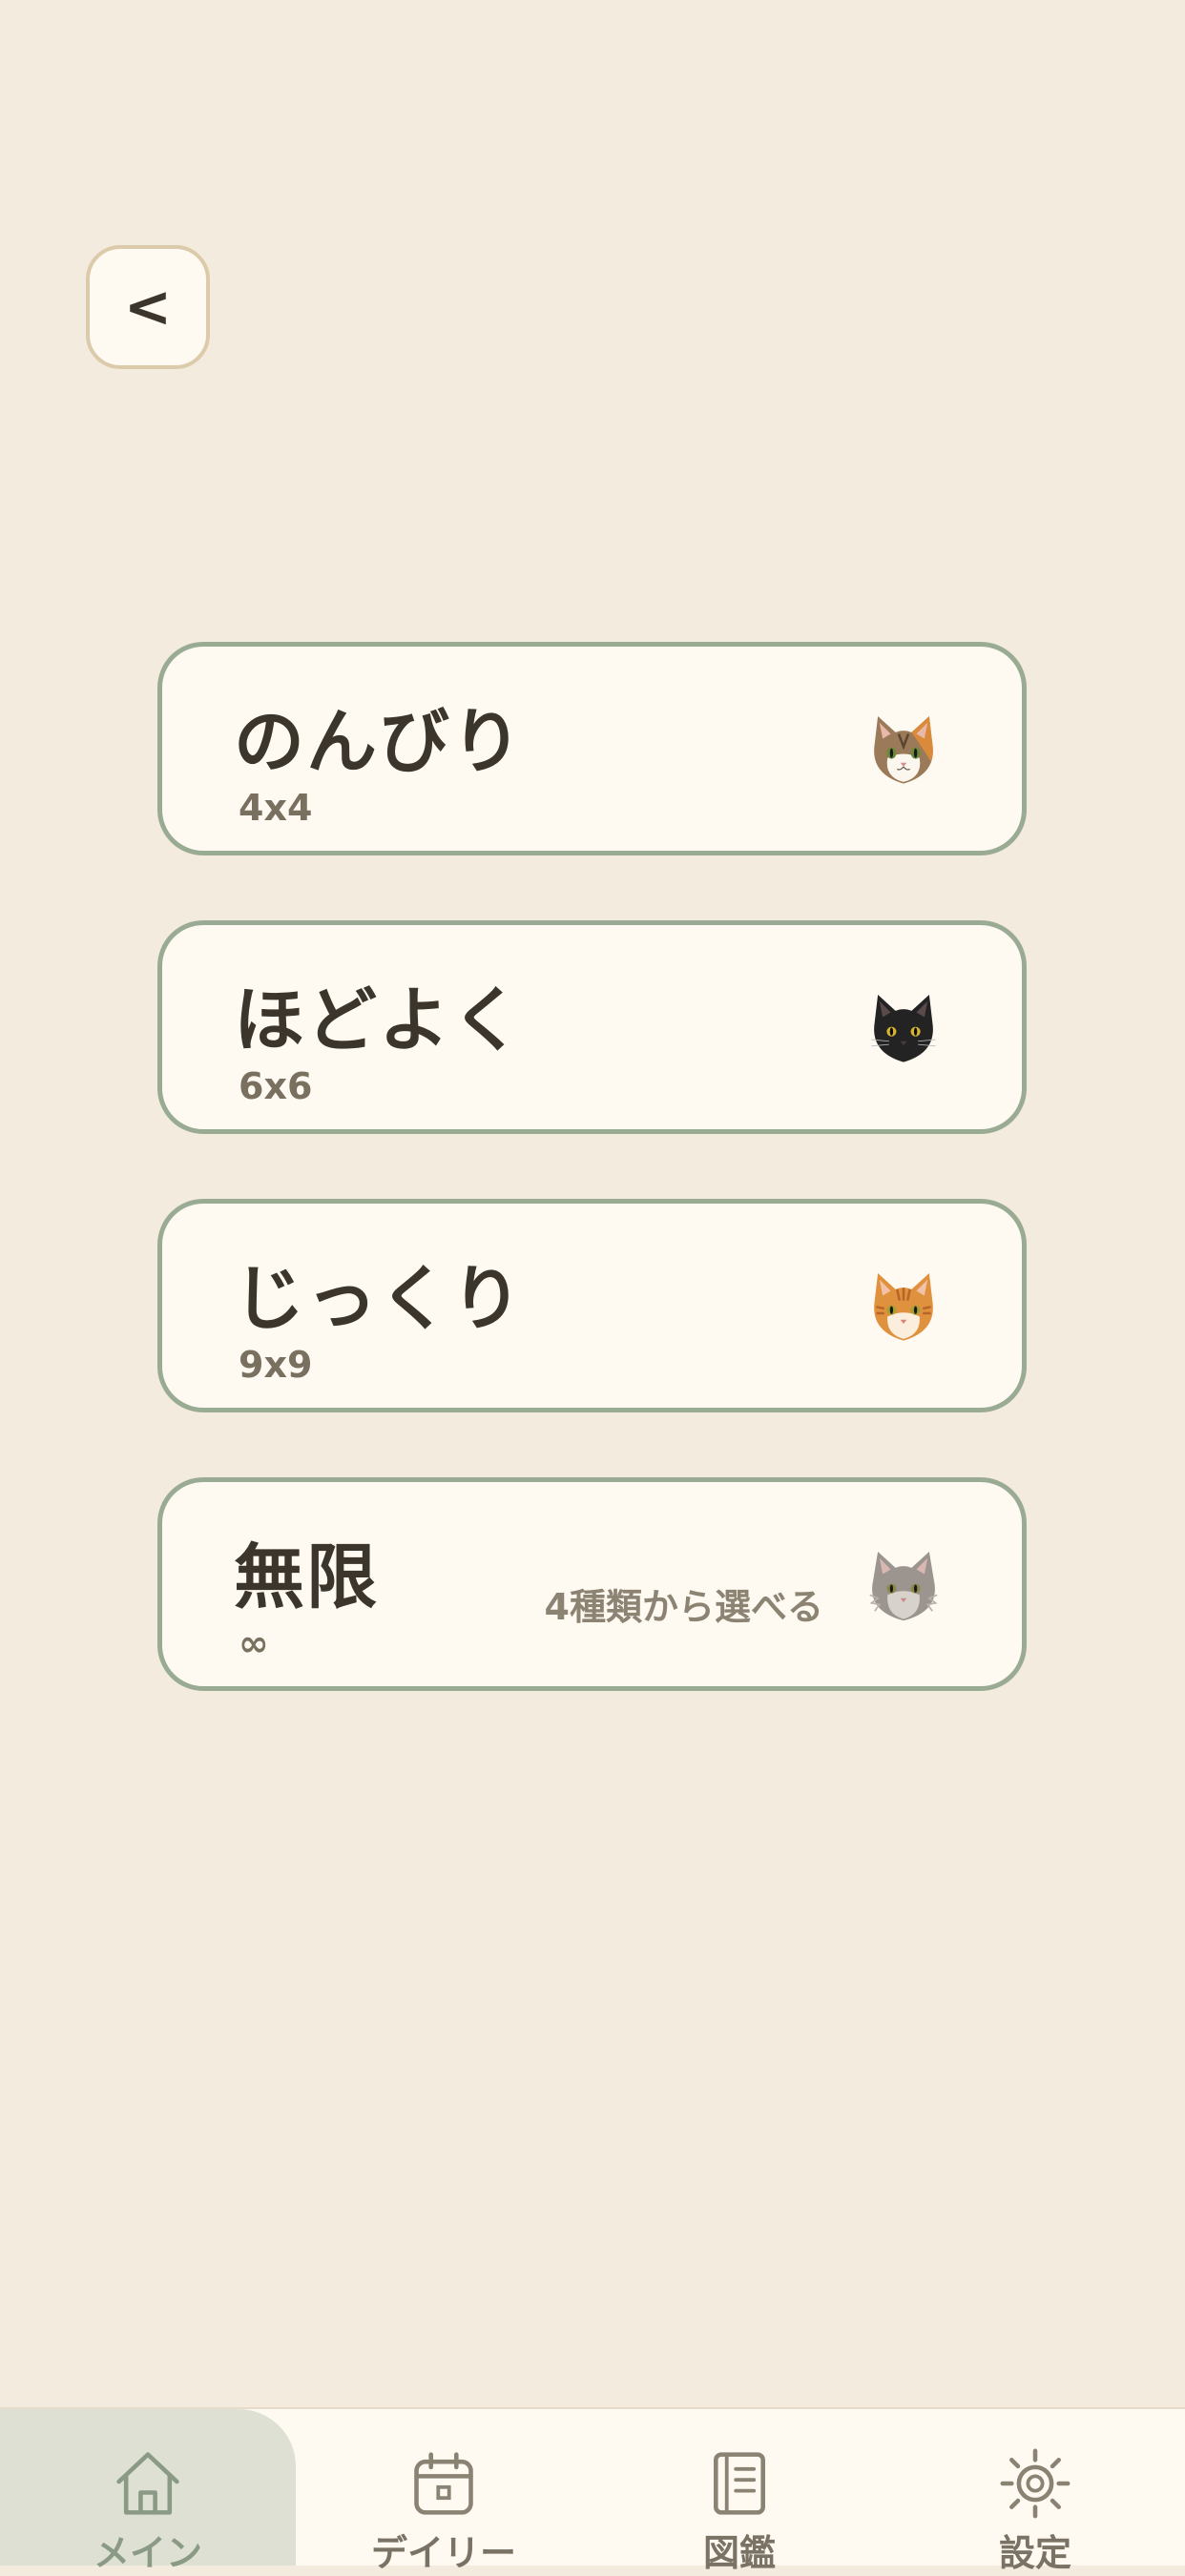  Describe the element at coordinates (147, 2553) in the screenshot. I see `tab-label: メイン` at that location.